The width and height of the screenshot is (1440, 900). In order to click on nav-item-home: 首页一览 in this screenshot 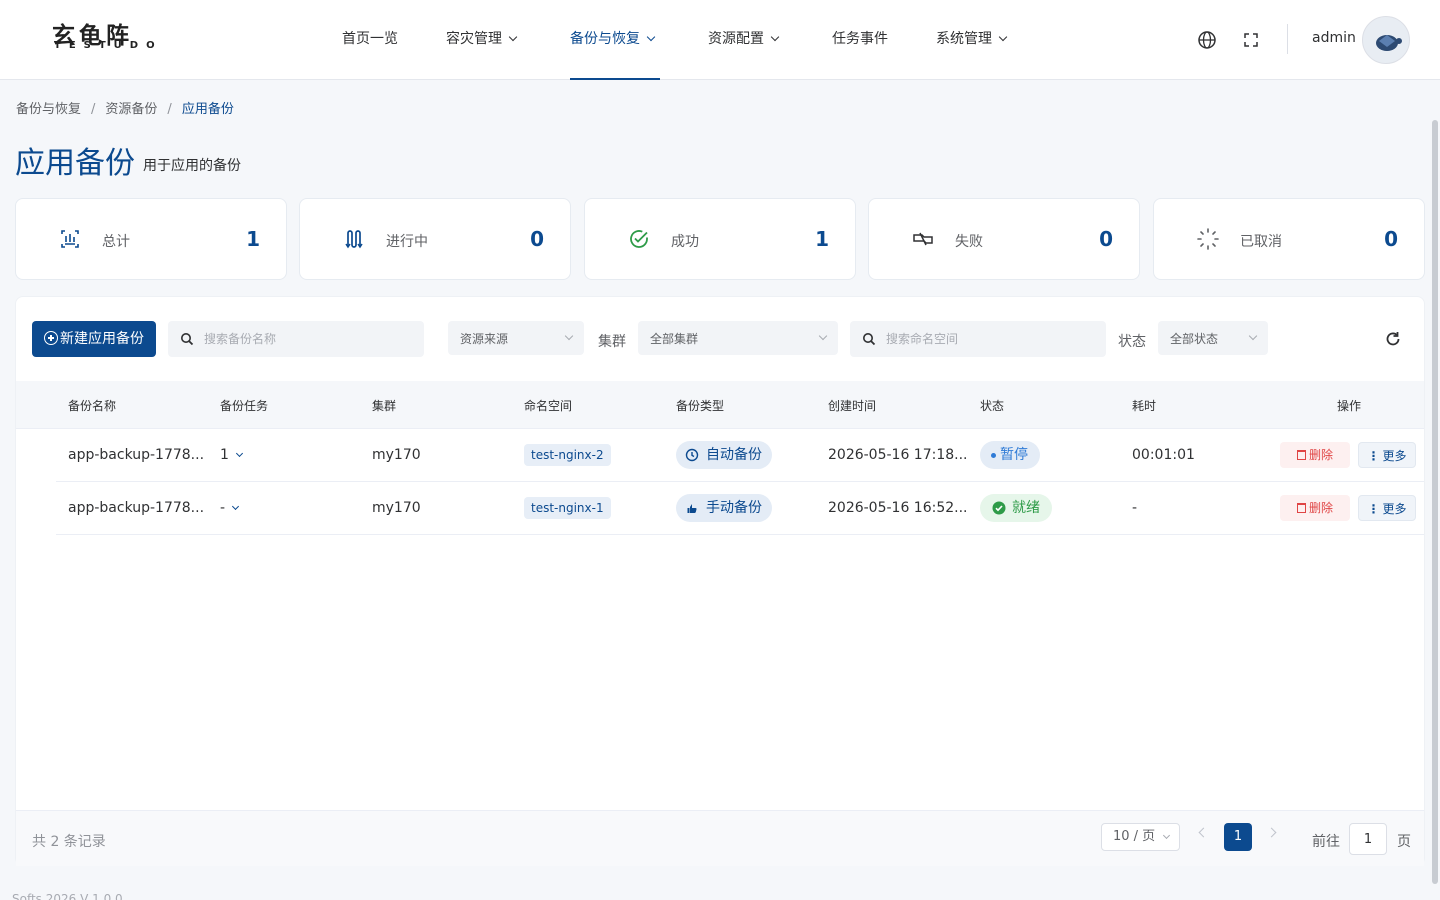, I will do `click(370, 40)`.